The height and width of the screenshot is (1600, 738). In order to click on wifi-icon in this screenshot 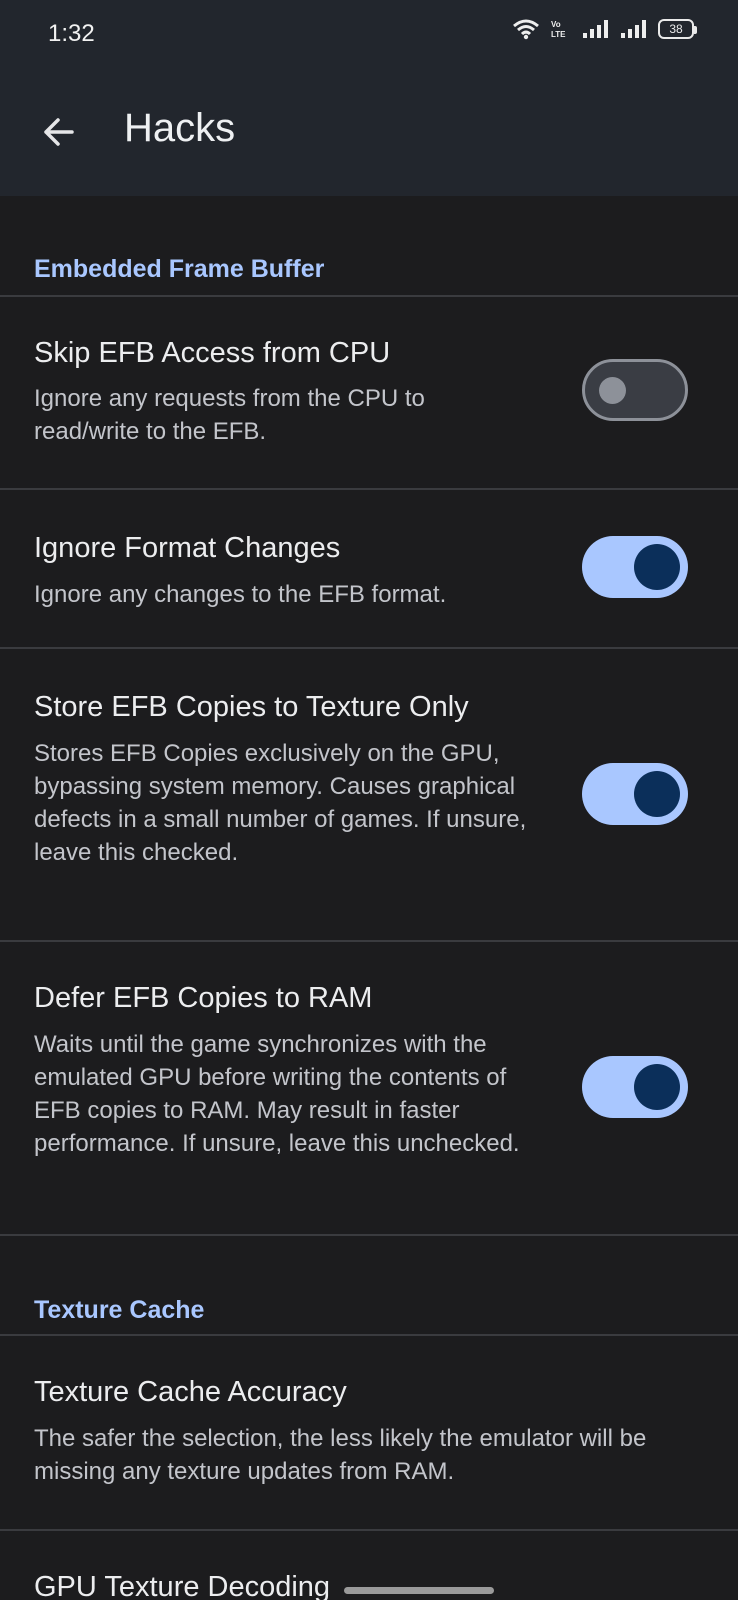, I will do `click(526, 29)`.